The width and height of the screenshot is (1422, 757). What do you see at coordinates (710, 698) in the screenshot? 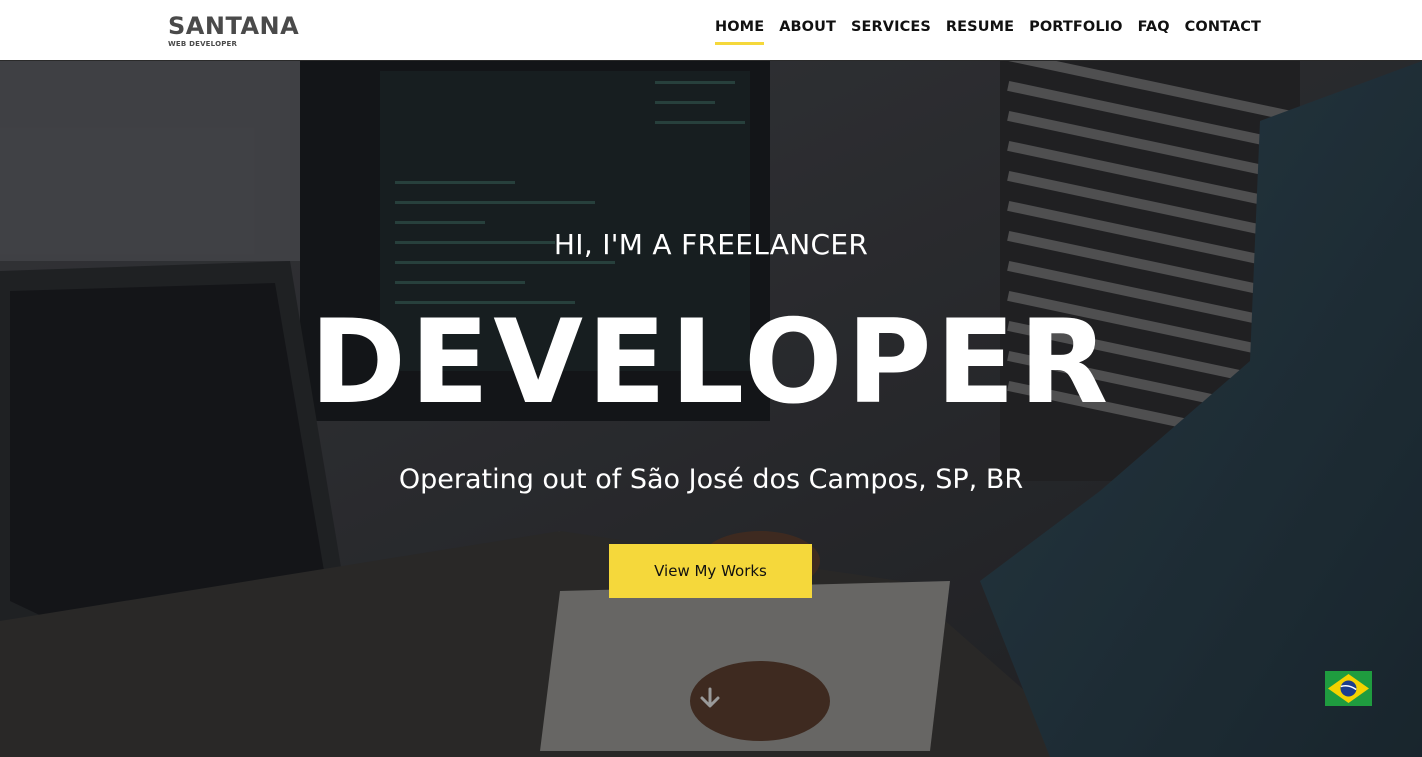
I see `arrow-down-icon` at bounding box center [710, 698].